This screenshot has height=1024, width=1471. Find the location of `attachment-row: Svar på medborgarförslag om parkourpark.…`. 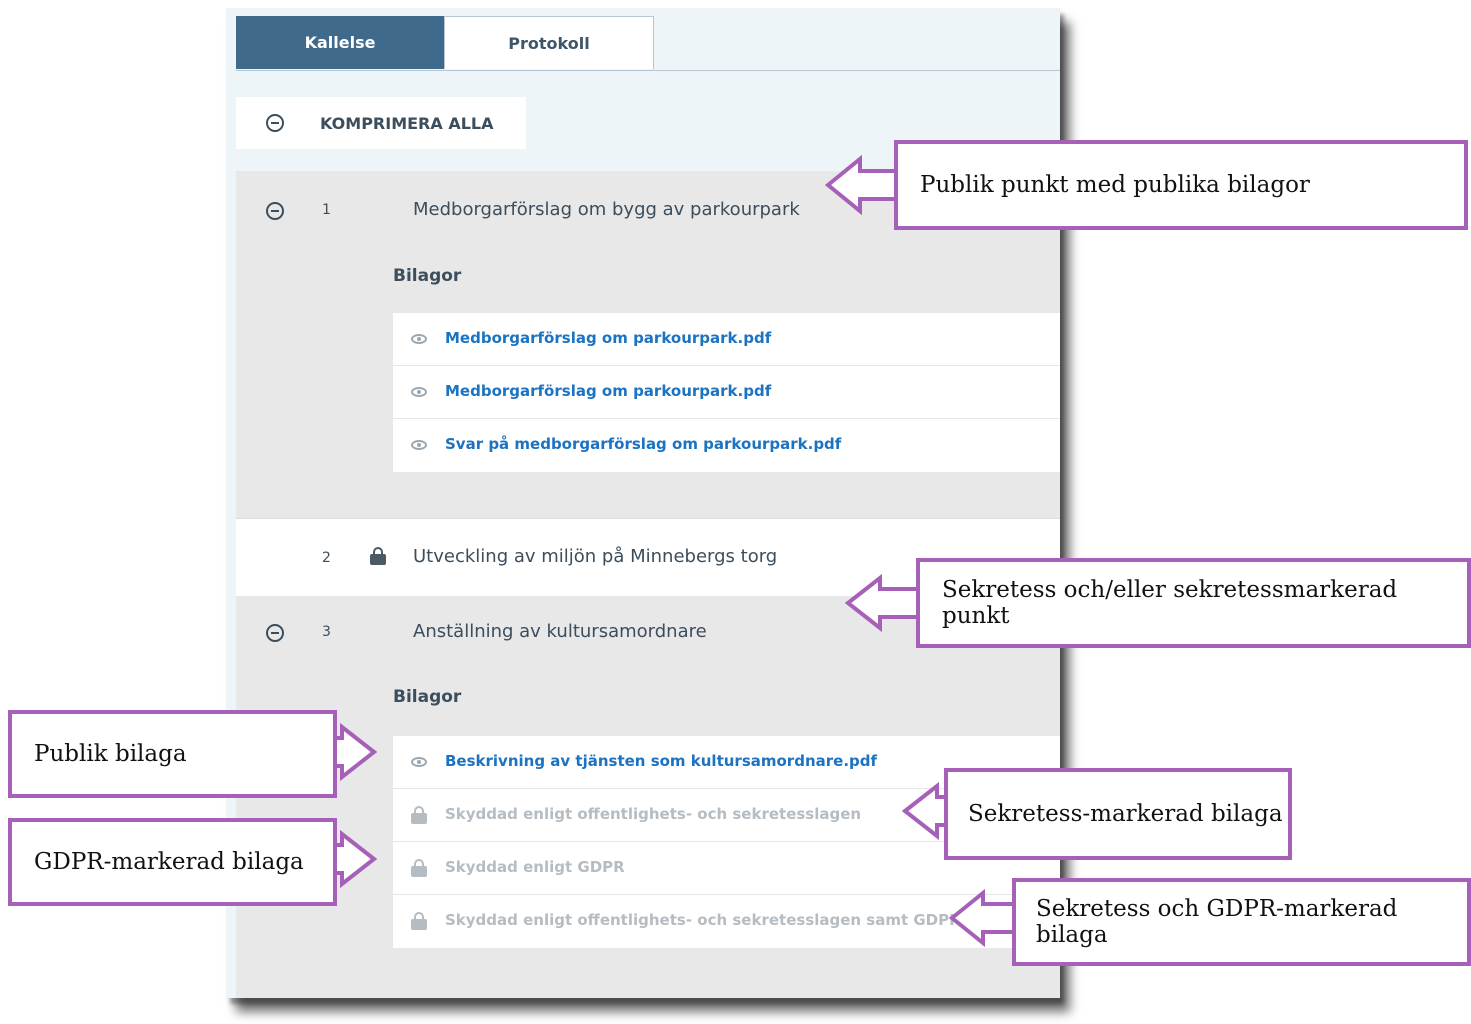

attachment-row: Svar på medborgarförslag om parkourpark.… is located at coordinates (726, 445).